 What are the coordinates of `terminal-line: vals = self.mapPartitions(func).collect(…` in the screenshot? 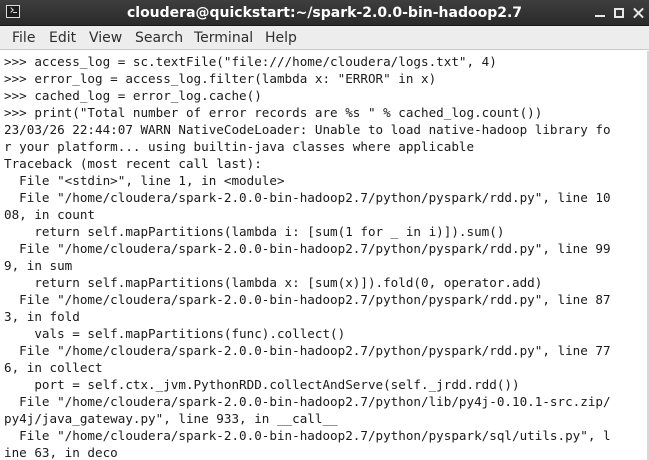 It's located at (175, 333).